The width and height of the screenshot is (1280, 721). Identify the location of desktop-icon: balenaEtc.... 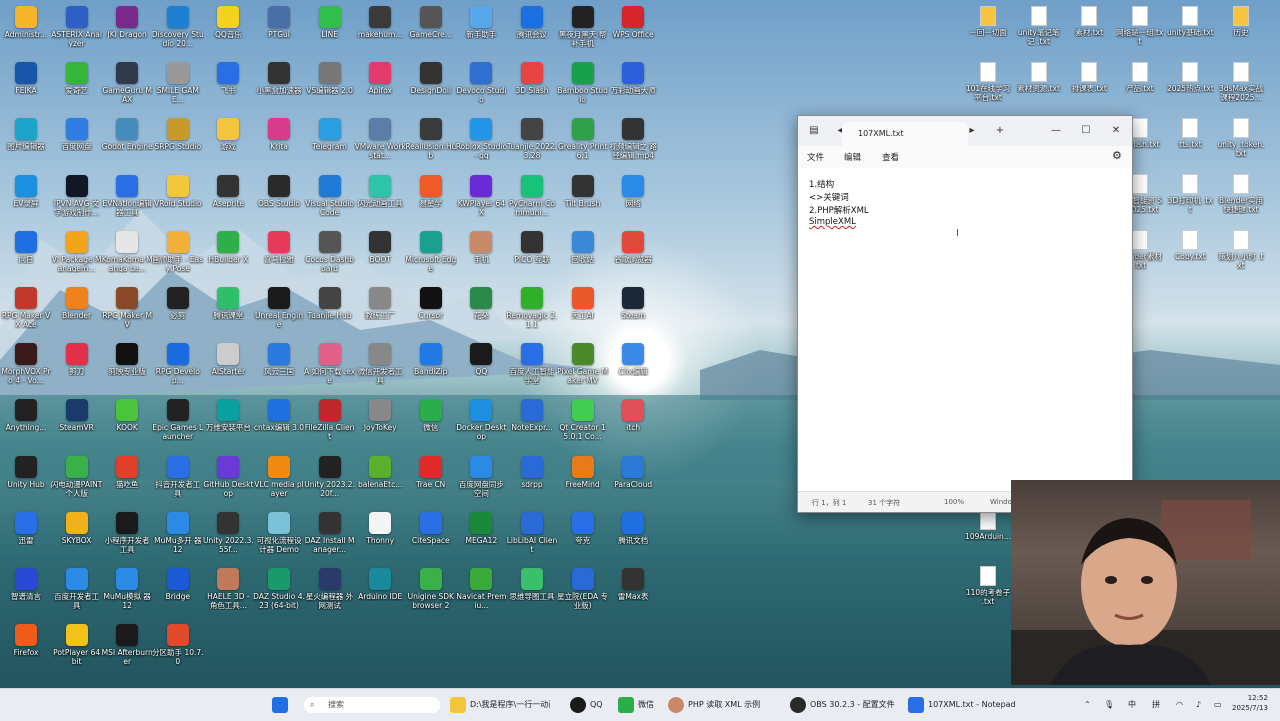
(380, 480).